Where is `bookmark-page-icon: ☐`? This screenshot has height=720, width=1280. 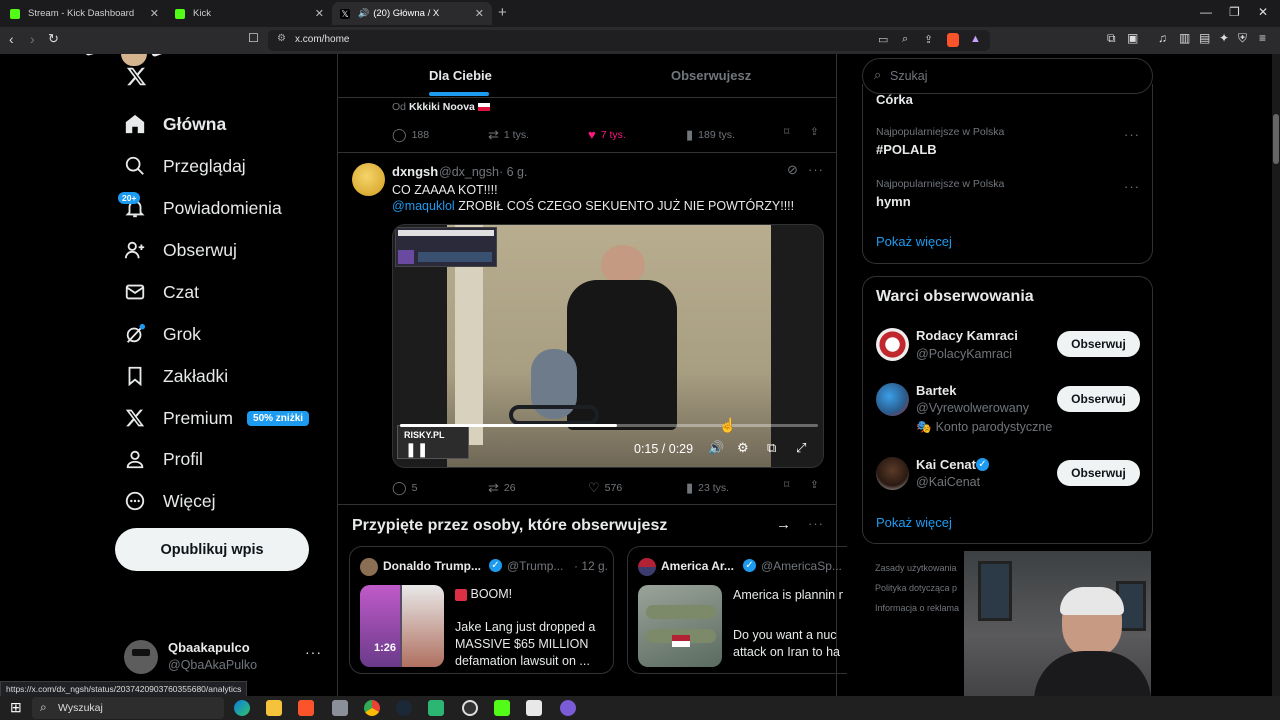
bookmark-page-icon: ☐ is located at coordinates (253, 38).